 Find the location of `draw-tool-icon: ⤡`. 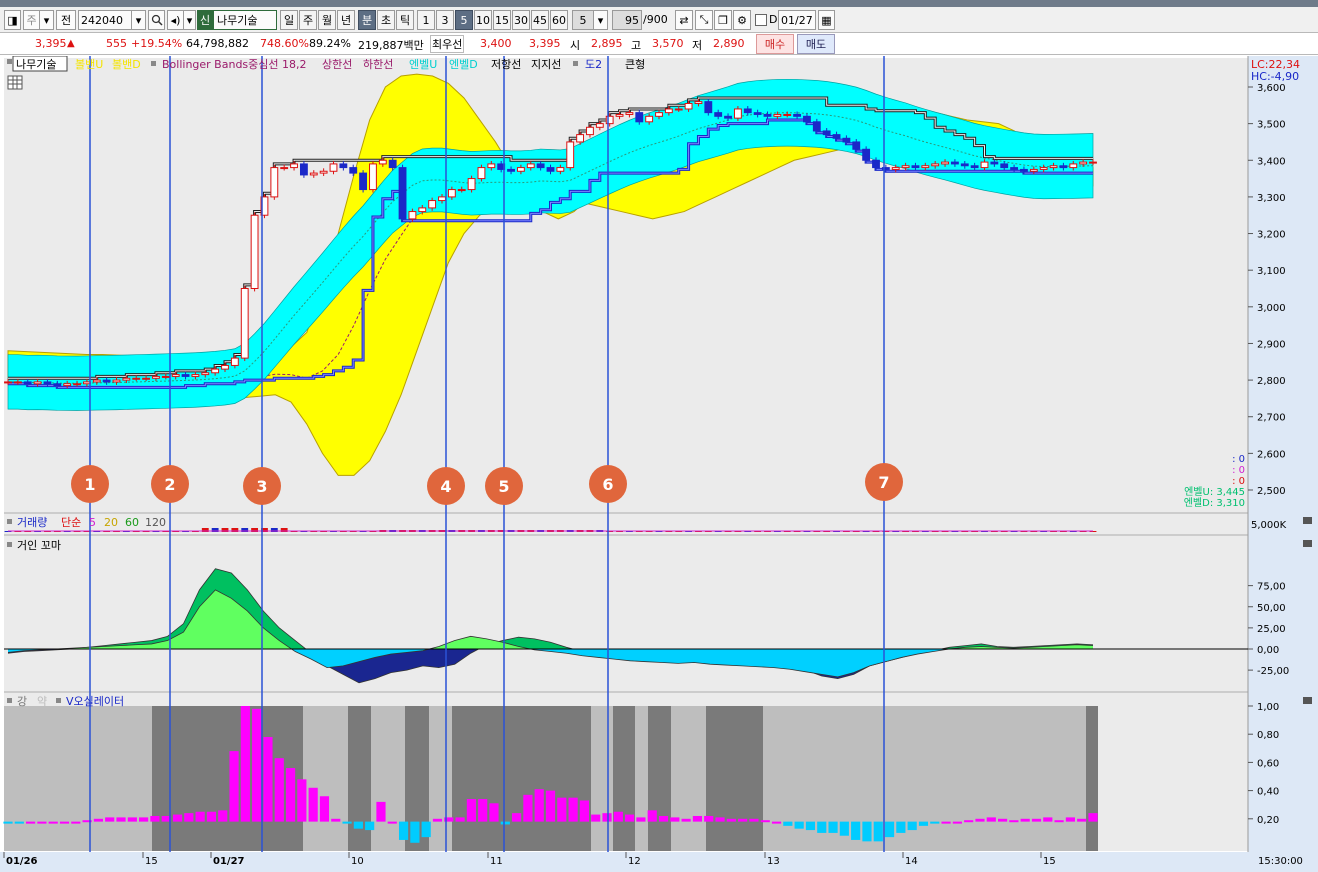

draw-tool-icon: ⤡ is located at coordinates (704, 20).